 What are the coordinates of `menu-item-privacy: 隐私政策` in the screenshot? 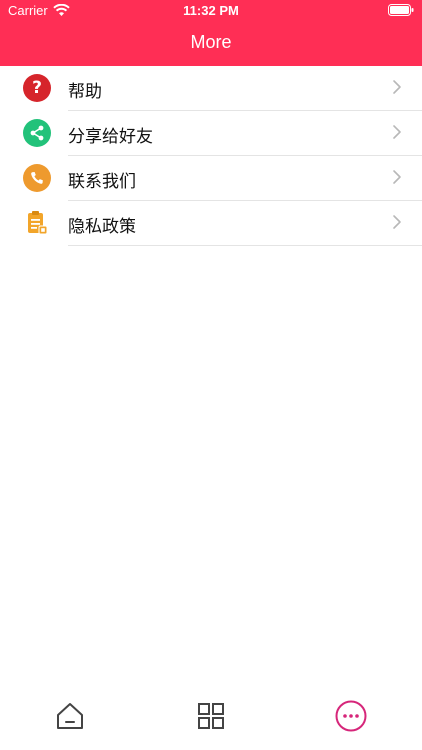 It's located at (211, 223).